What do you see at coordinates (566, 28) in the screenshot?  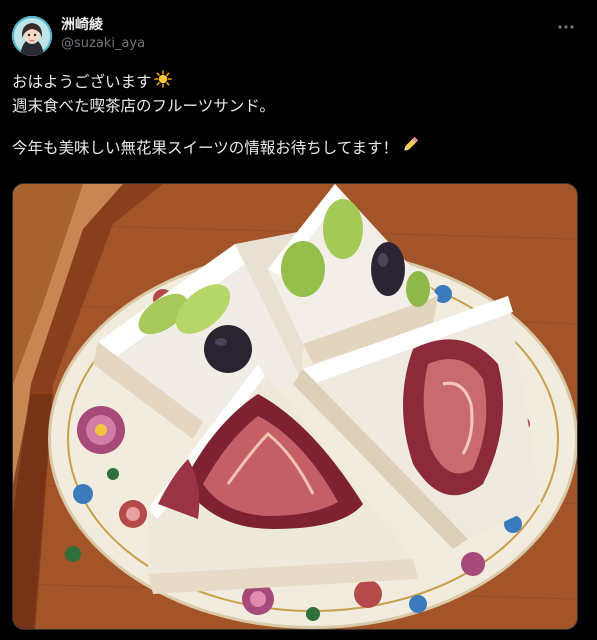 I see `more-horizontal-icon` at bounding box center [566, 28].